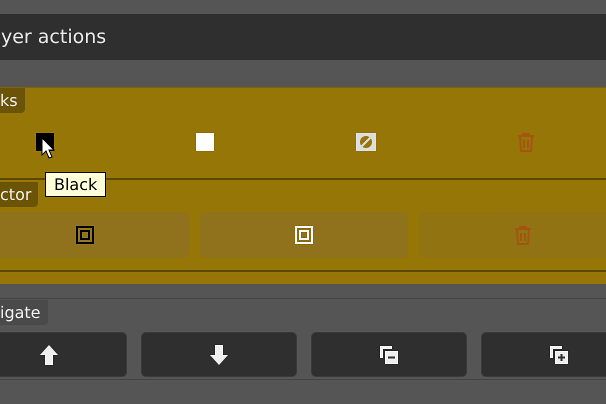 This screenshot has width=606, height=404. Describe the element at coordinates (12, 100) in the screenshot. I see `section-label: ks` at that location.